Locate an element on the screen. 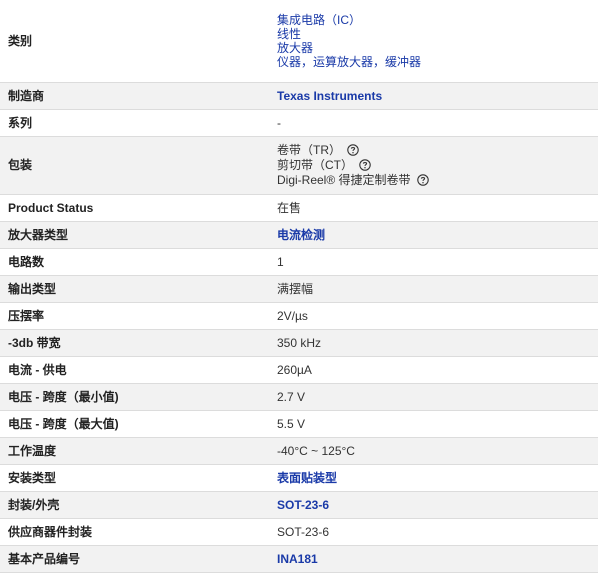 The height and width of the screenshot is (576, 598). circuit-count-value: 1 is located at coordinates (280, 261).